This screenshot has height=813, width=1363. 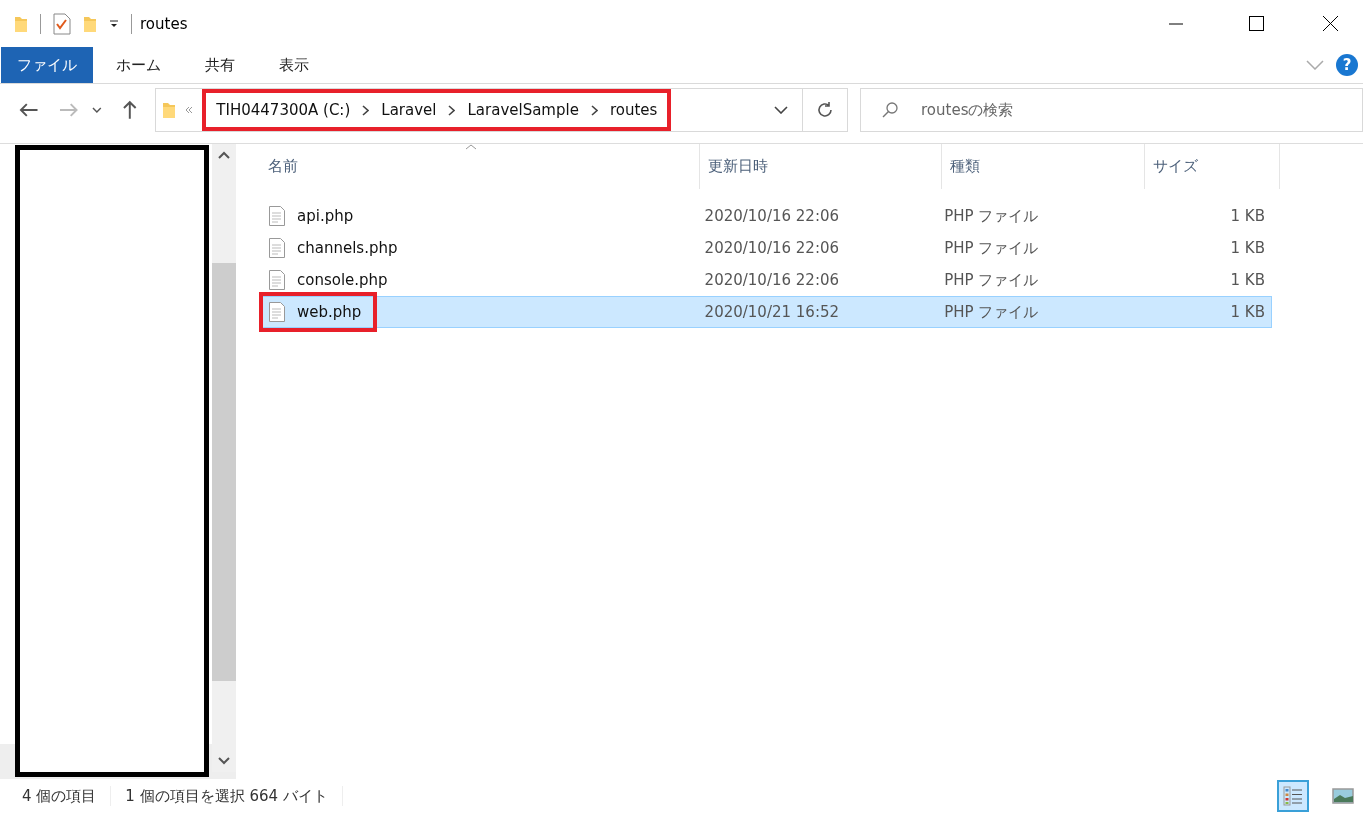 I want to click on file-row: channels.php 2020/10/16 22:06 PHP ファイル 1 KB, so click(x=766, y=248).